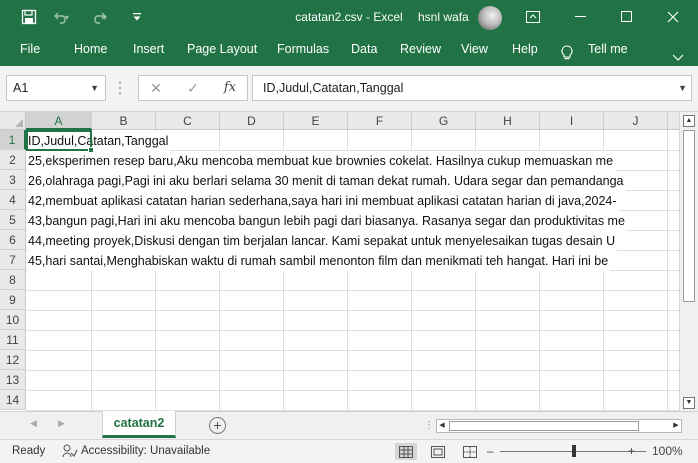 The image size is (698, 463). I want to click on vertical-scroll-thumb, so click(689, 216).